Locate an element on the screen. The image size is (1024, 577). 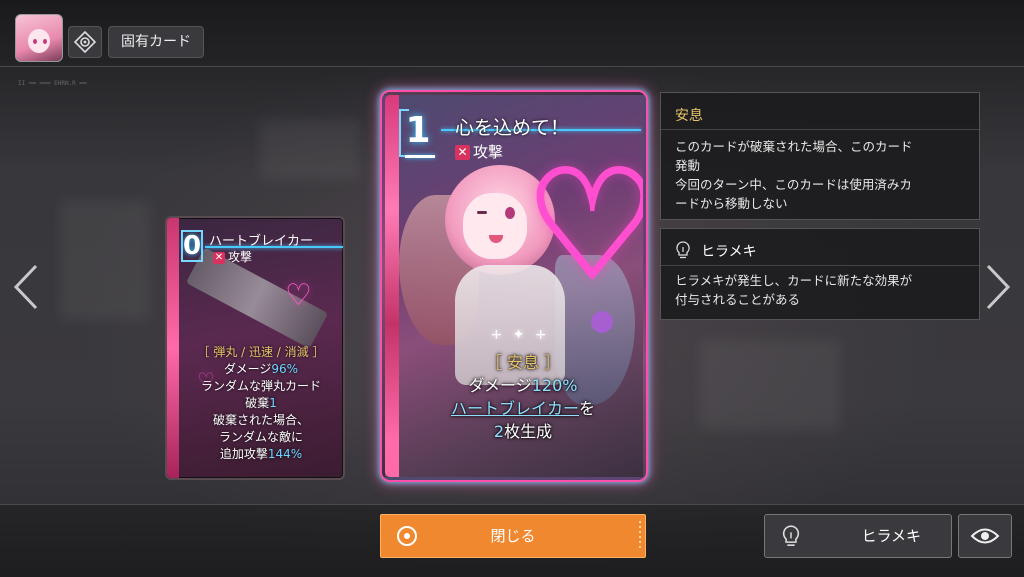
eye-icon is located at coordinates (985, 536).